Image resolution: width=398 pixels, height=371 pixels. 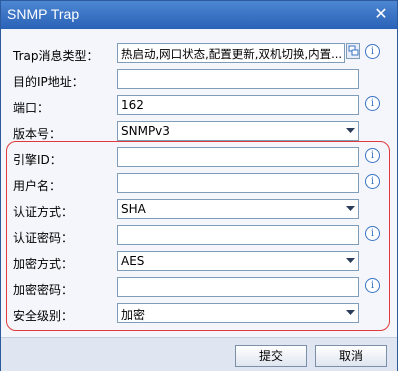 I want to click on engine-id-input, so click(x=238, y=157).